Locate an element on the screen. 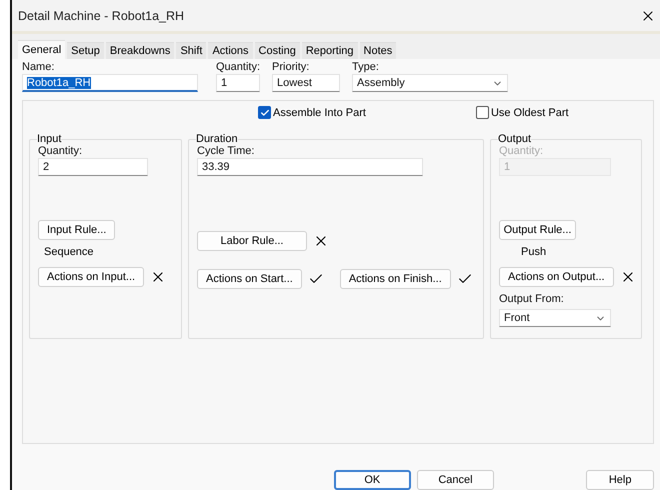 The width and height of the screenshot is (660, 490). field-label: Priority: is located at coordinates (291, 67).